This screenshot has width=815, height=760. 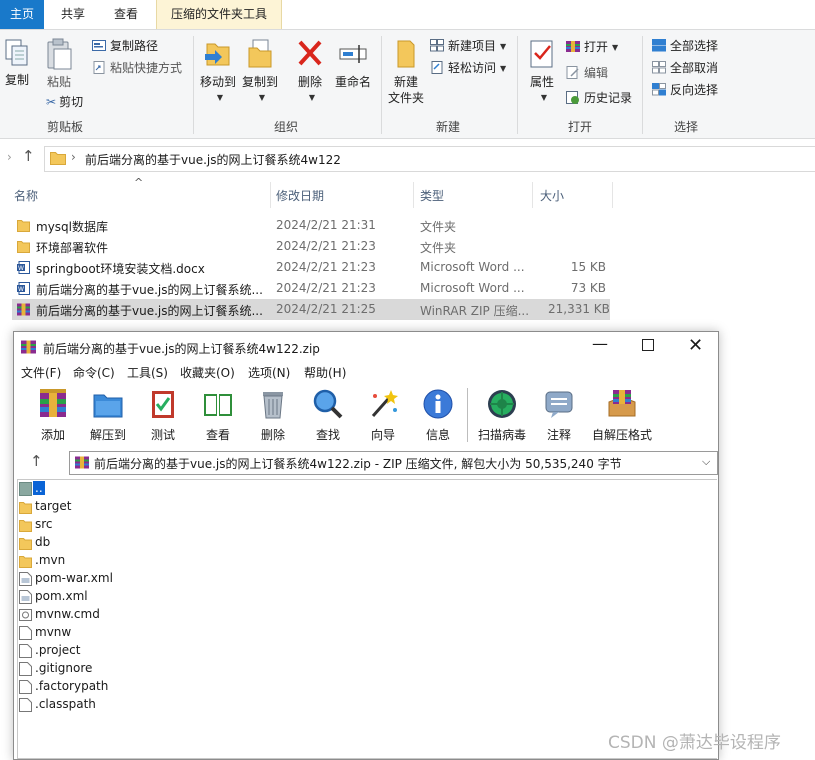 I want to click on new-item-button: 新建项目 ▼, so click(x=468, y=46).